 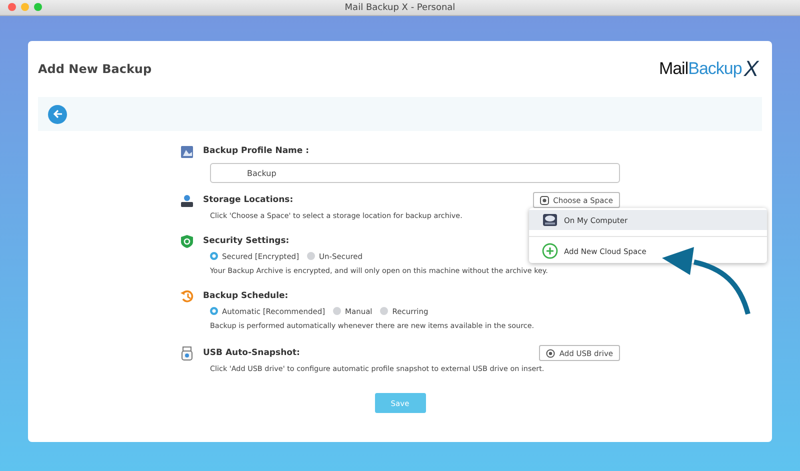 I want to click on target-icon, so click(x=551, y=353).